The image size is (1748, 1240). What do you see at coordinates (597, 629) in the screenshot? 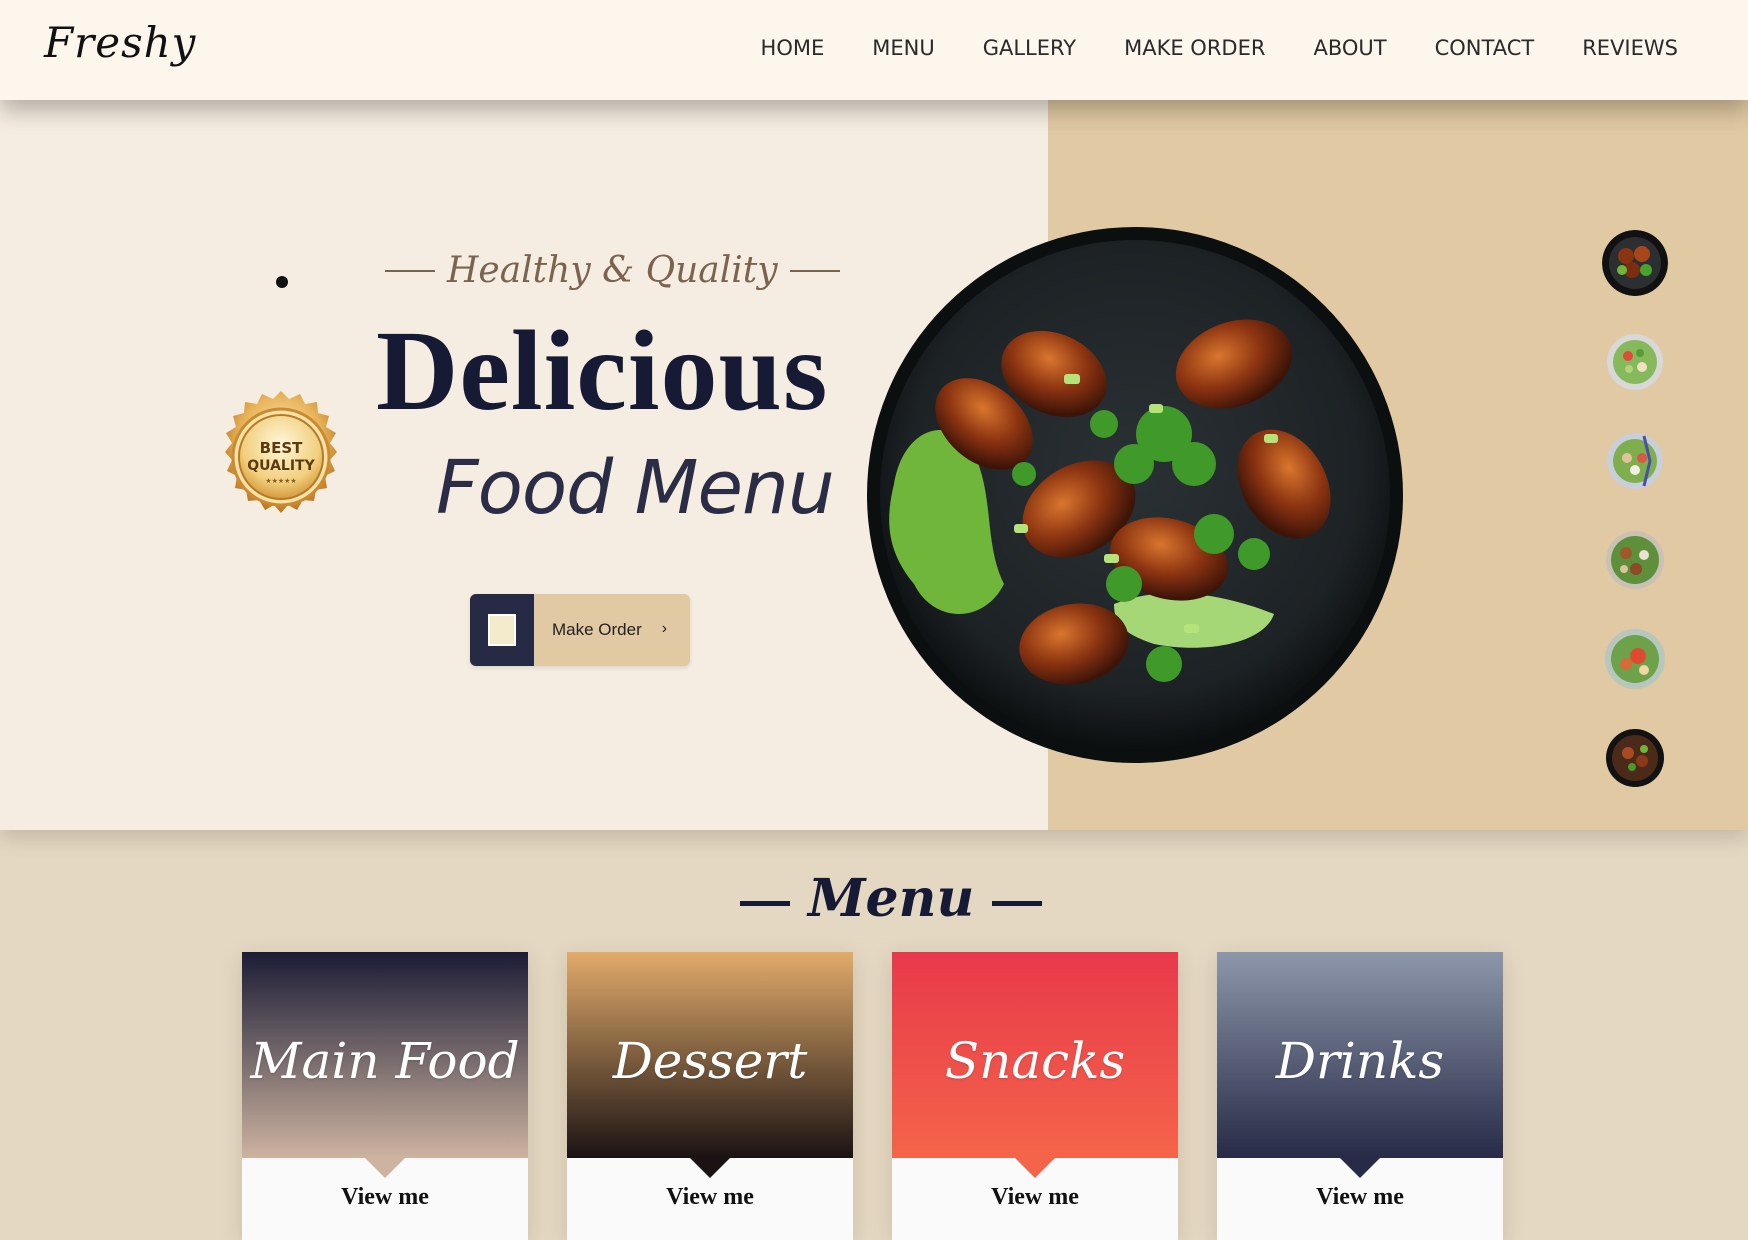
I see `order-button-label: Make Order` at bounding box center [597, 629].